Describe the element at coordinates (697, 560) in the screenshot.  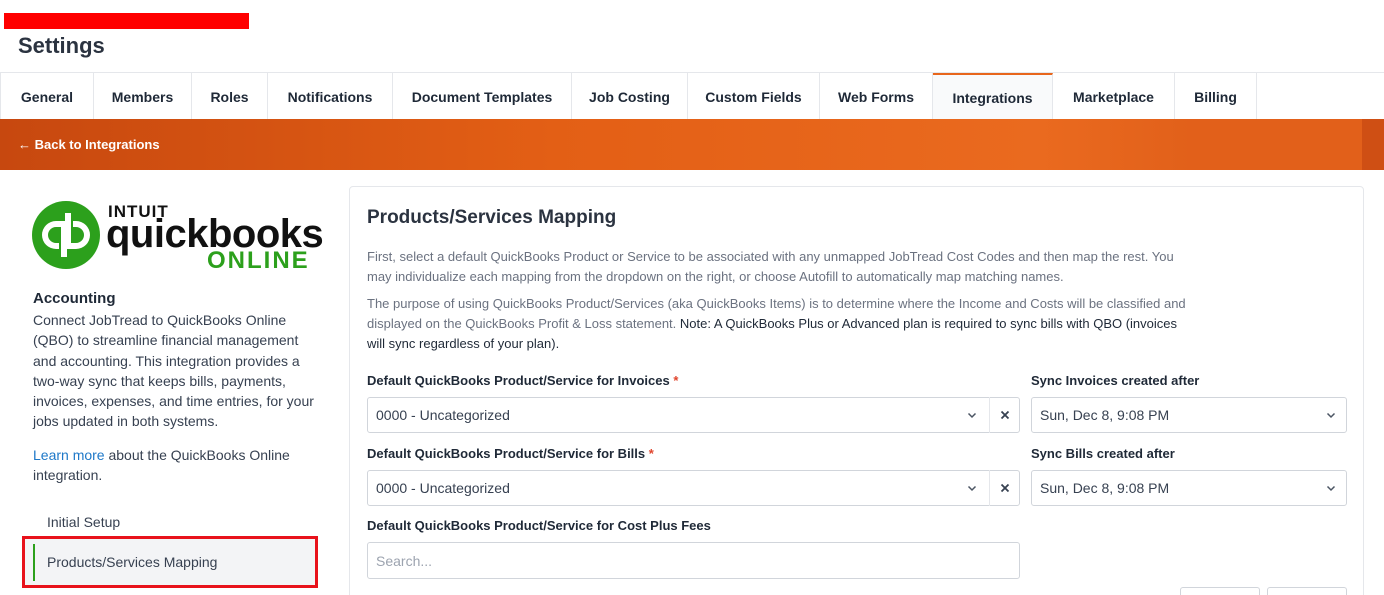
I see `costplus-search-input` at that location.